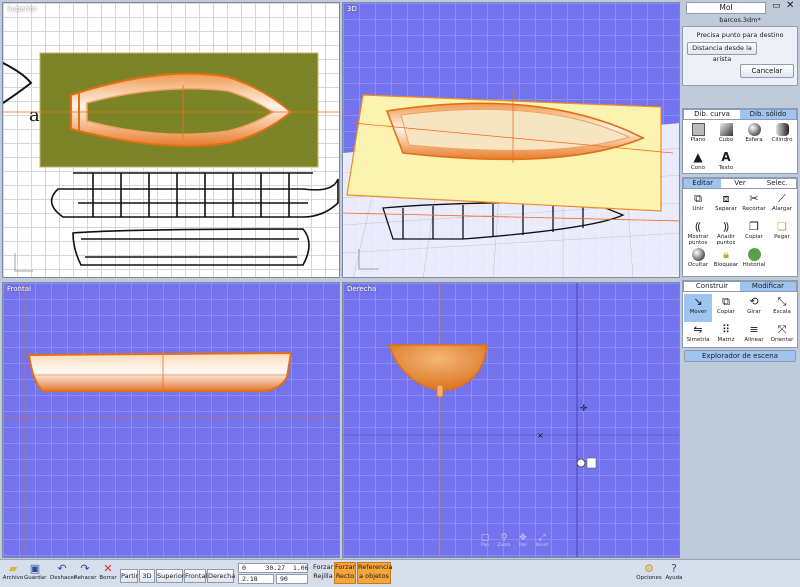  I want to click on scale-icon: ⤡, so click(782, 301).